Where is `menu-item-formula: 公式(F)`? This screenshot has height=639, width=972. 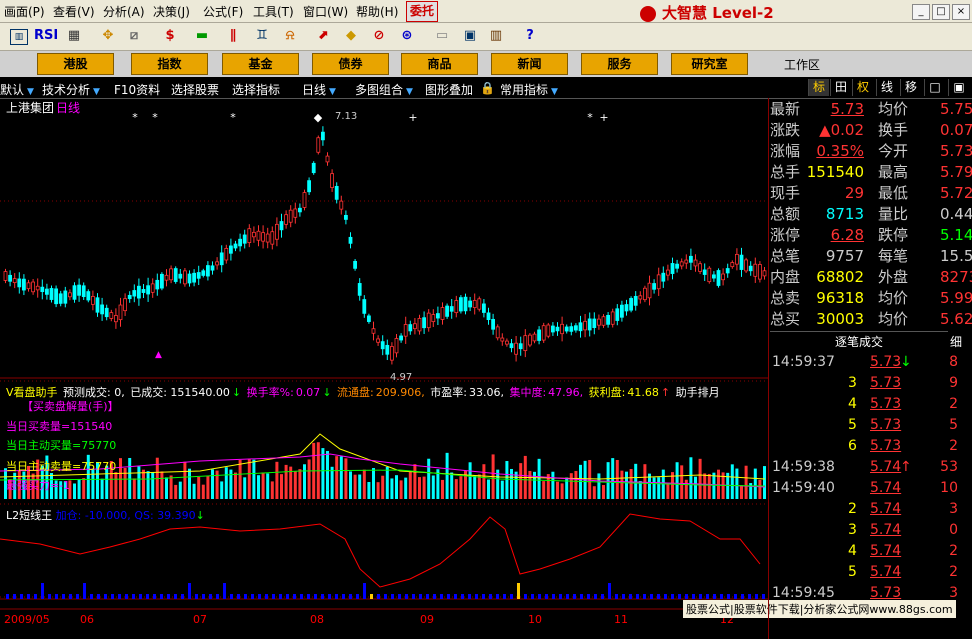 menu-item-formula: 公式(F) is located at coordinates (223, 11).